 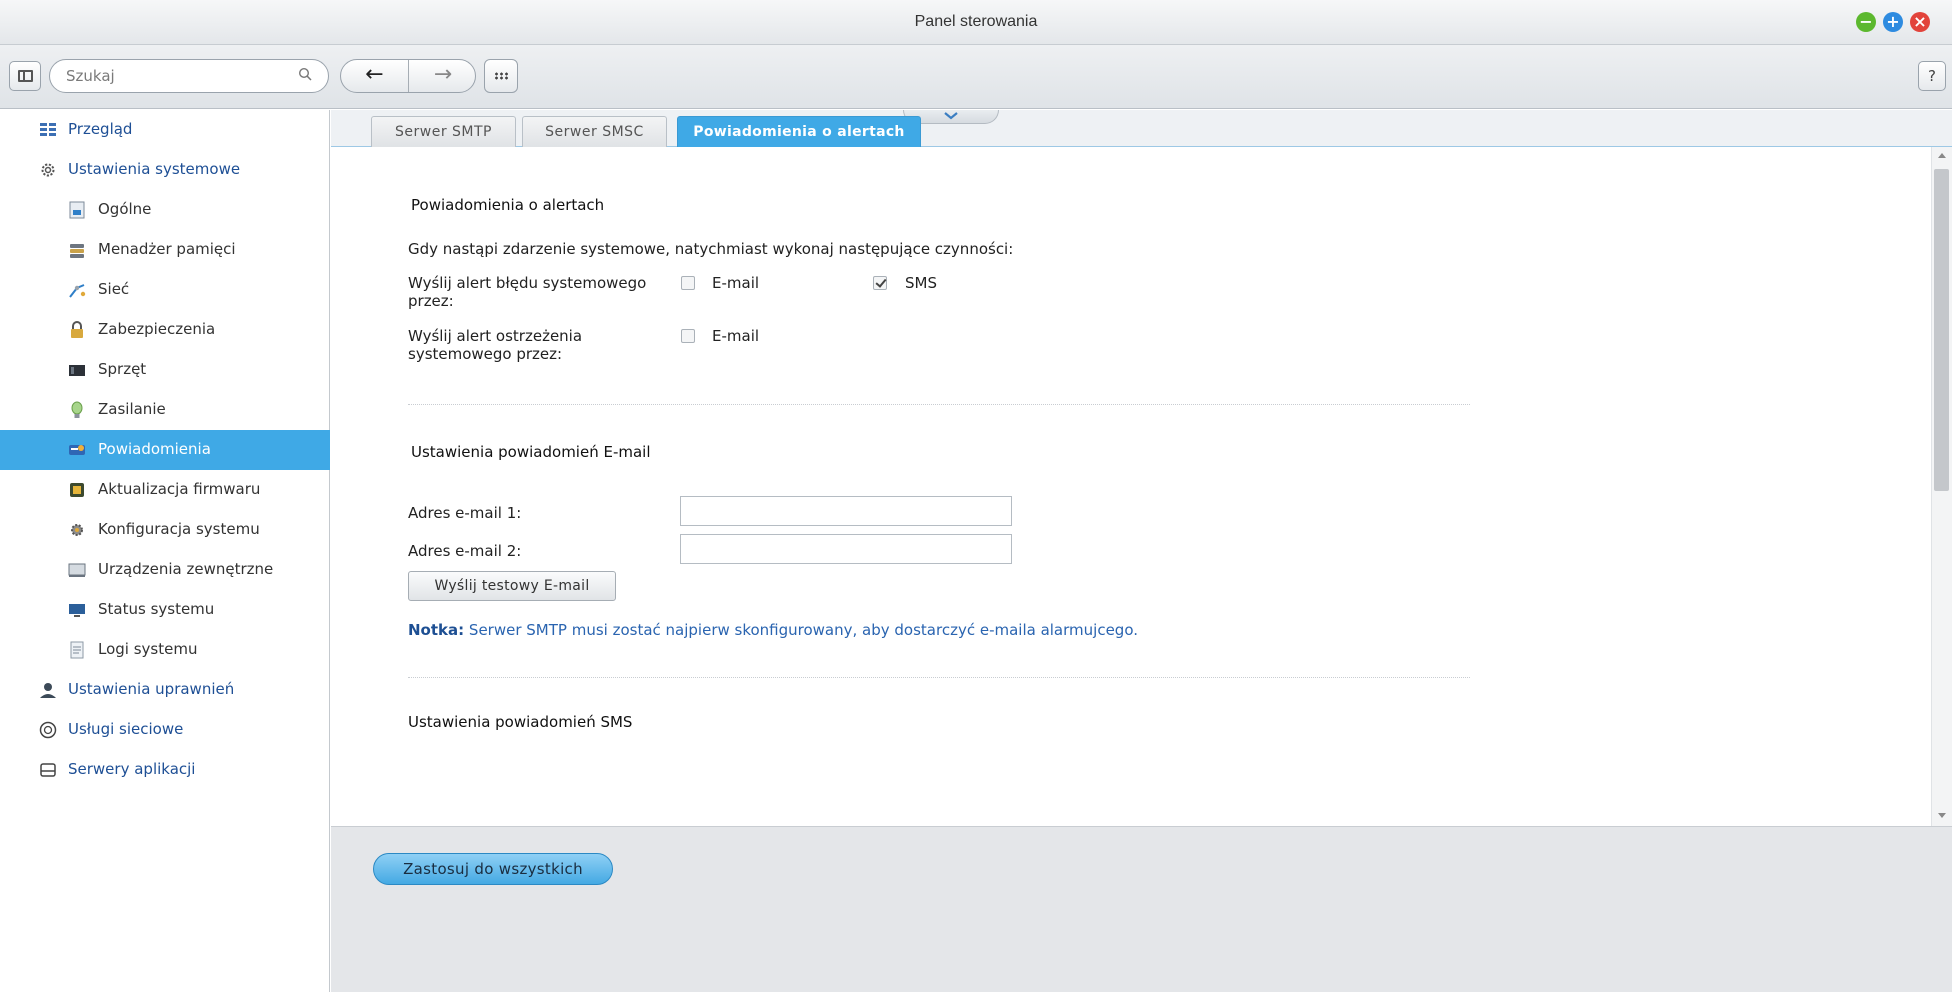 What do you see at coordinates (846, 549) in the screenshot?
I see `email-address-2-input` at bounding box center [846, 549].